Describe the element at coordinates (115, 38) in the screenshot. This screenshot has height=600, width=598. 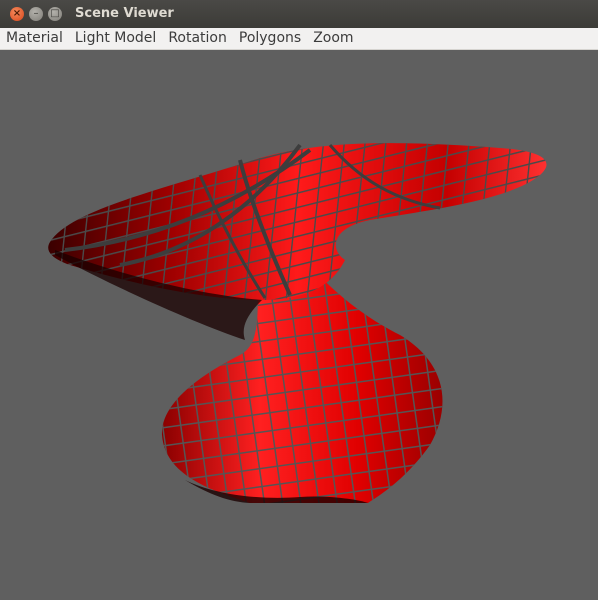
I see `menu-light-model: Light Model` at that location.